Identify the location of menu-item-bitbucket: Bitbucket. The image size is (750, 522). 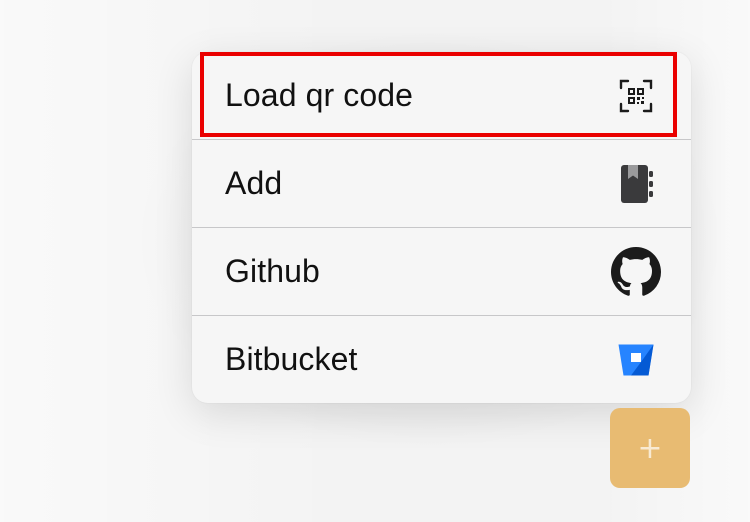
(441, 359).